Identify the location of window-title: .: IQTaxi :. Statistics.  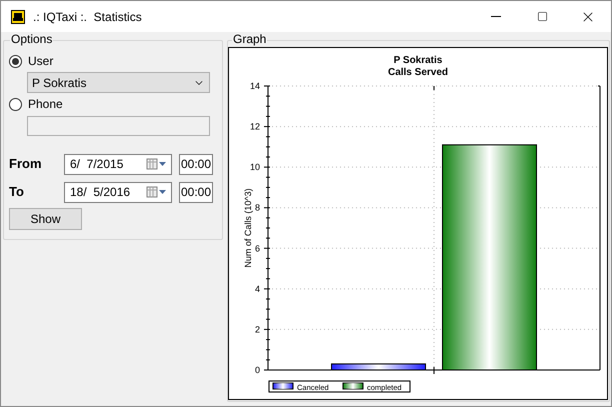
(87, 17).